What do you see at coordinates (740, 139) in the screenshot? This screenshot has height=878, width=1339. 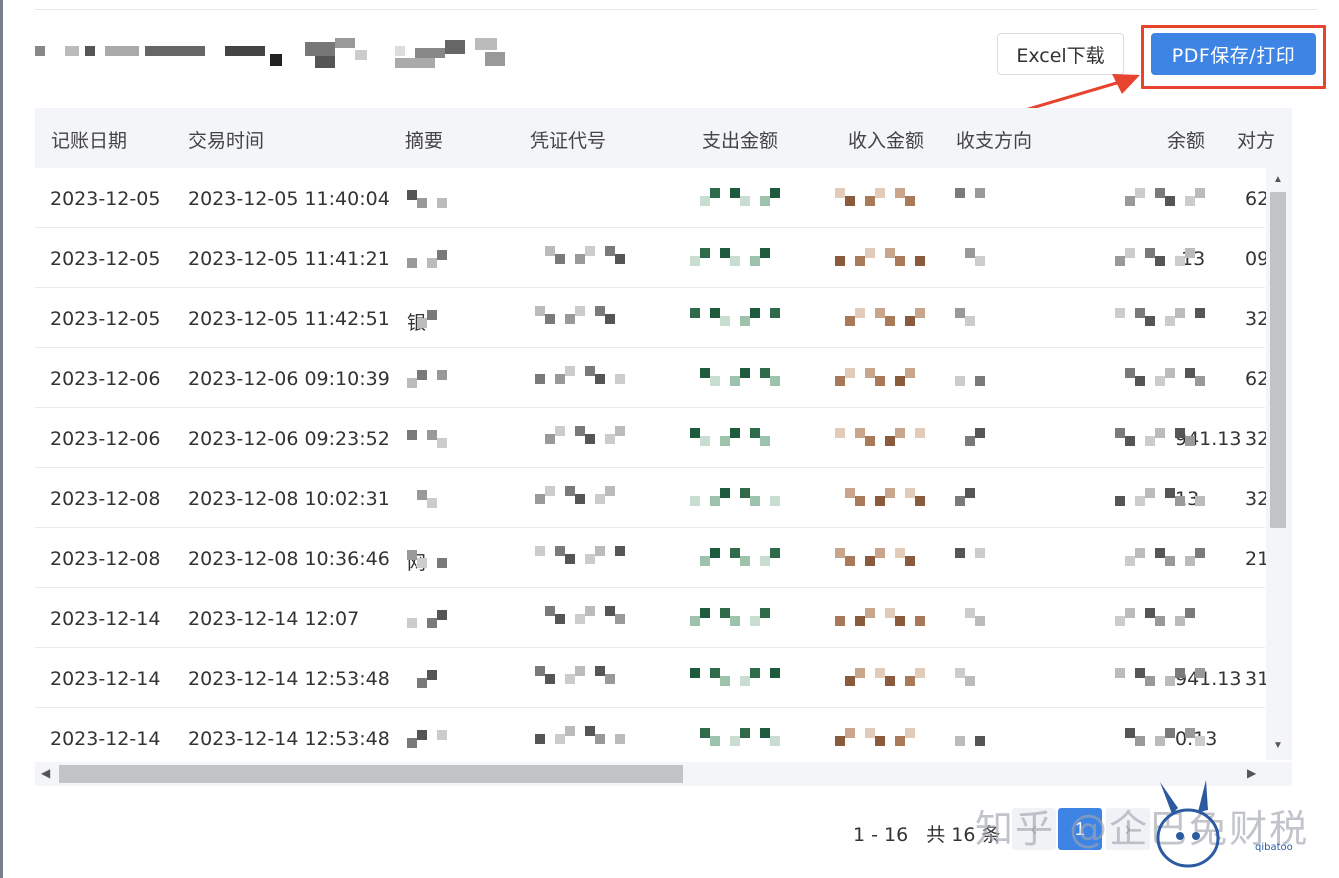 I see `col-header-expense: 支出金额` at bounding box center [740, 139].